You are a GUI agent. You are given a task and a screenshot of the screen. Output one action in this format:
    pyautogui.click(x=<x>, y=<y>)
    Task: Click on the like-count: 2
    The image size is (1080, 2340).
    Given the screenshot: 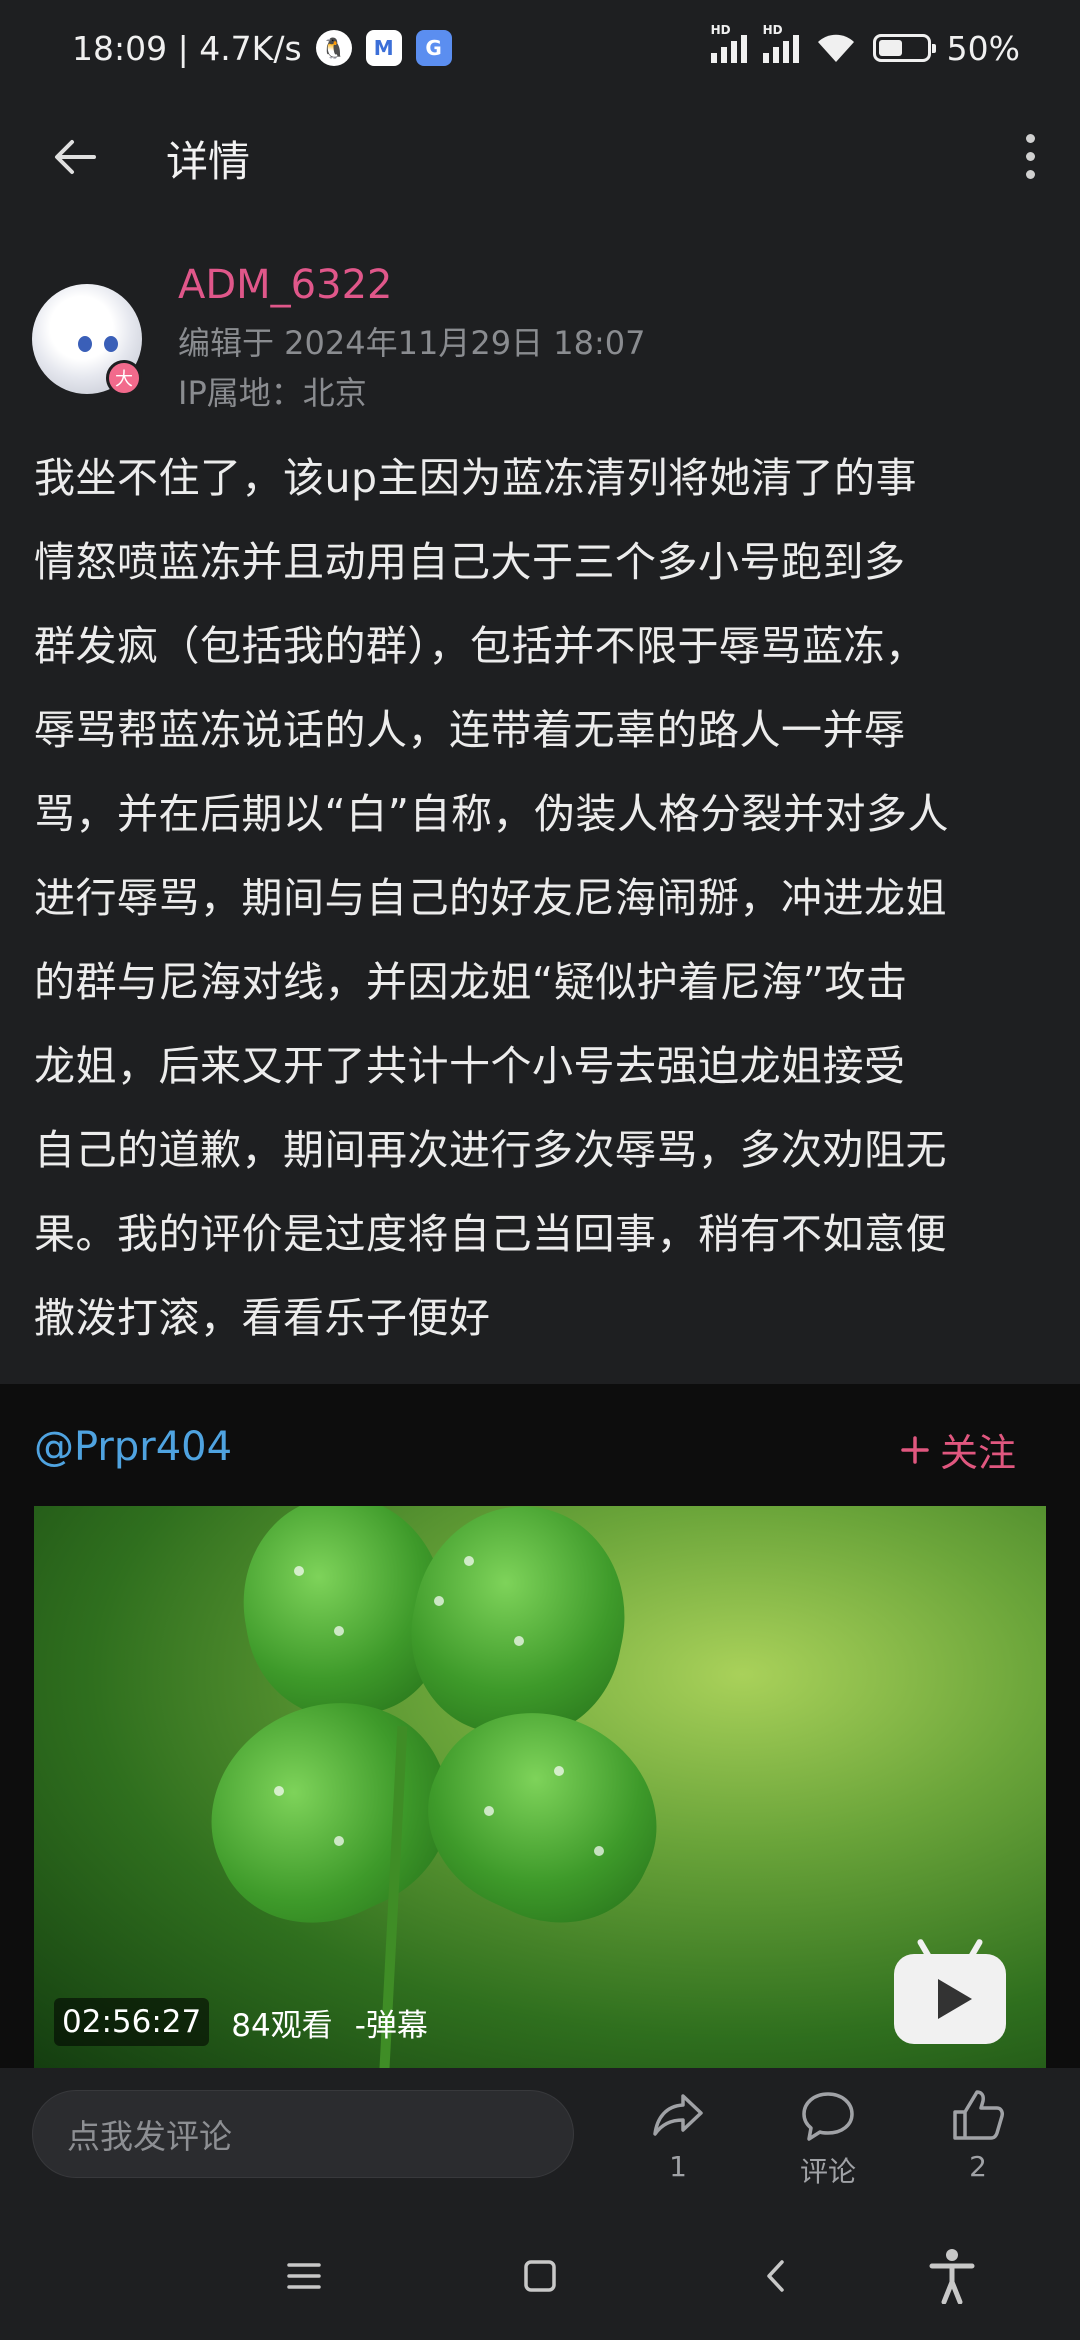 What is the action you would take?
    pyautogui.click(x=978, y=2166)
    